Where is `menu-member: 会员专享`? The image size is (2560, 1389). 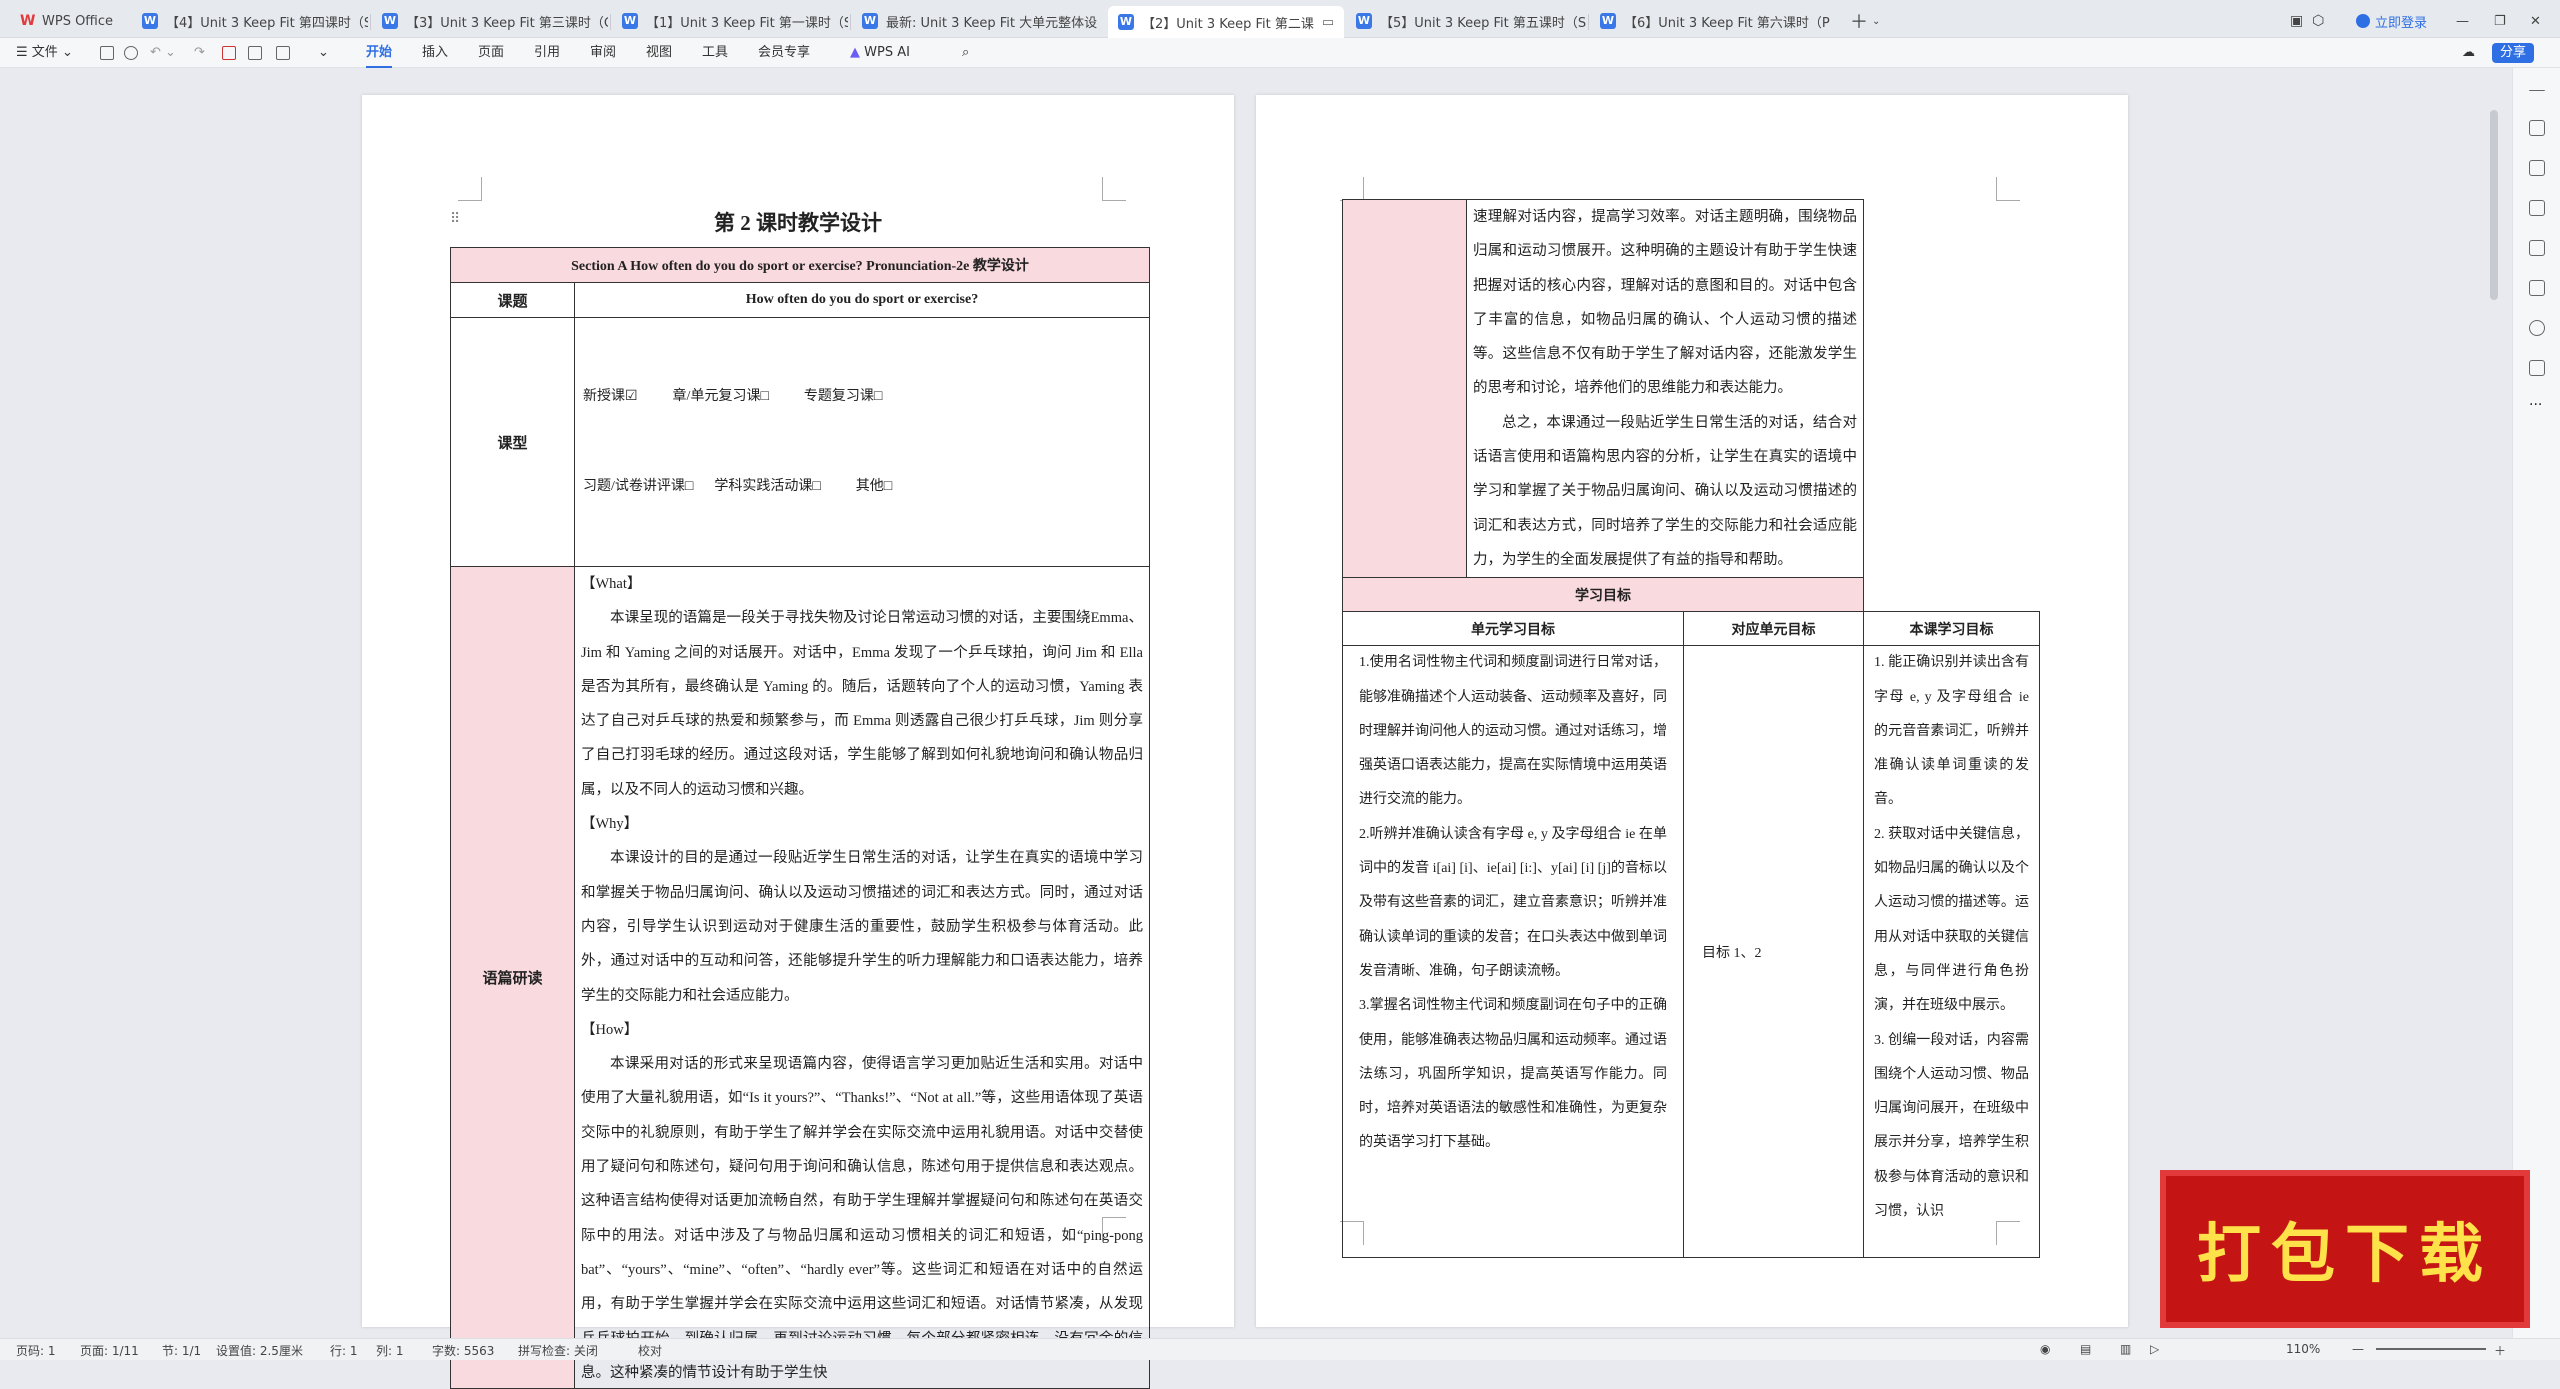 menu-member: 会员专享 is located at coordinates (784, 53).